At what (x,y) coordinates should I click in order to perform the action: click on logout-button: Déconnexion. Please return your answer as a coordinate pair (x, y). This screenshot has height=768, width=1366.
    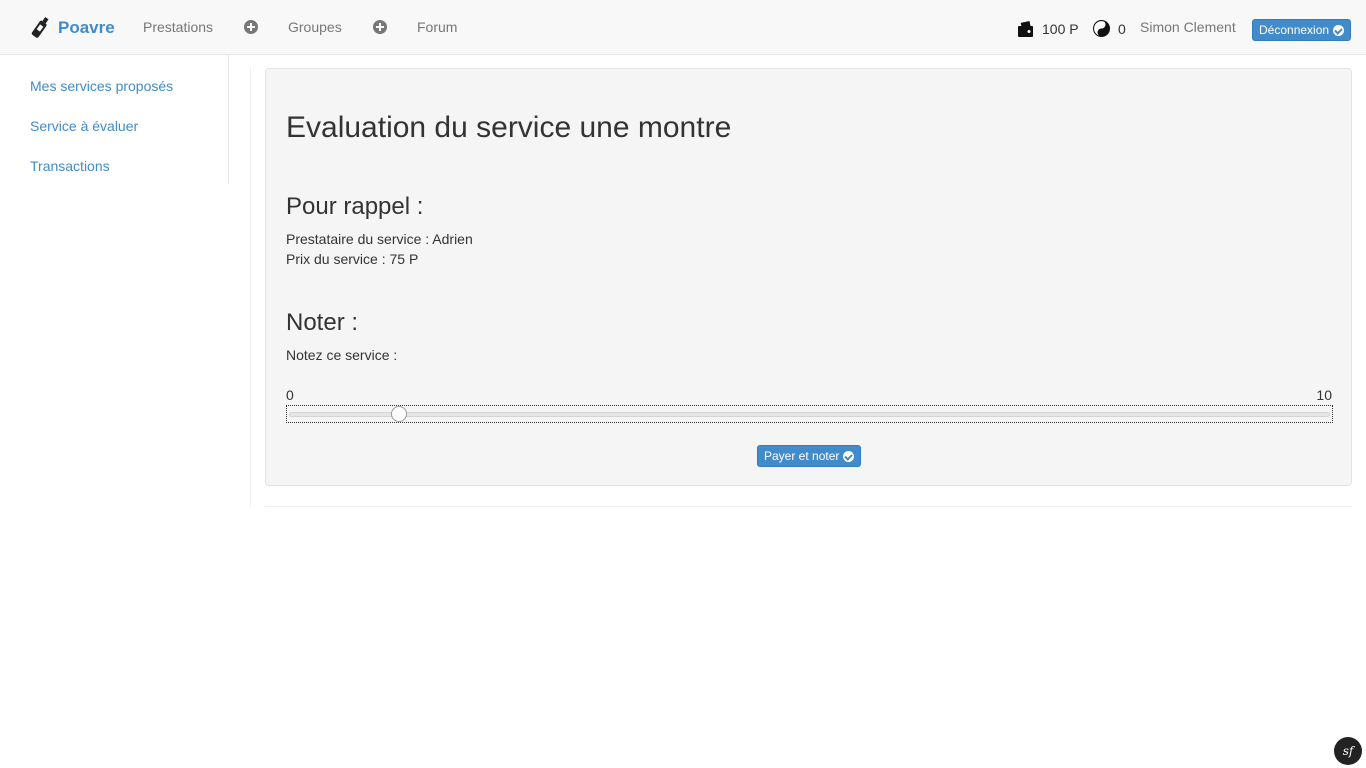
    Looking at the image, I should click on (1302, 30).